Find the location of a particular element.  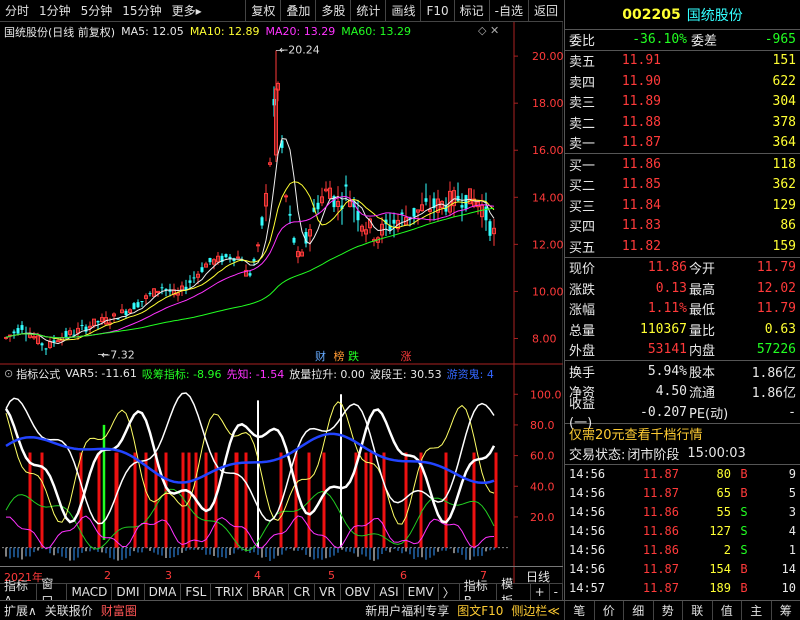

order-price: 11.89 is located at coordinates (641, 102).